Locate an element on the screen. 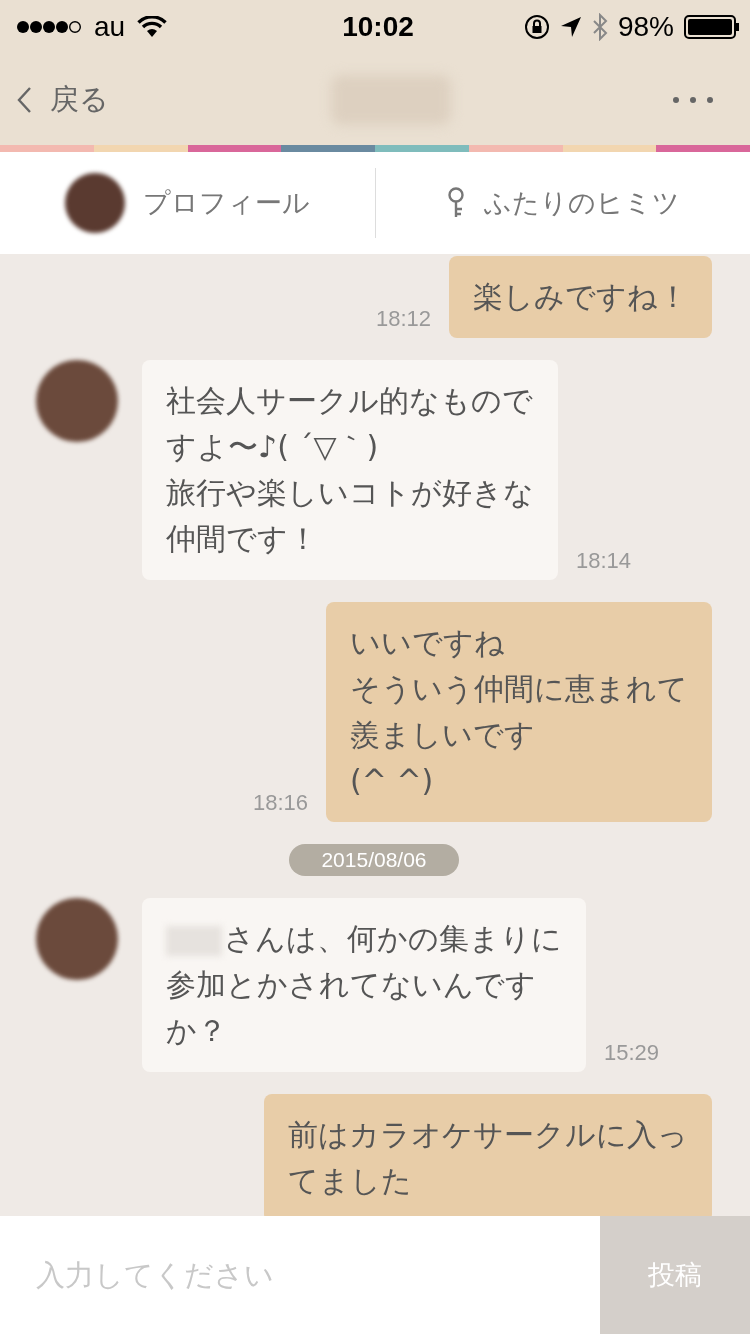 The image size is (750, 1334). avatar is located at coordinates (94, 203).